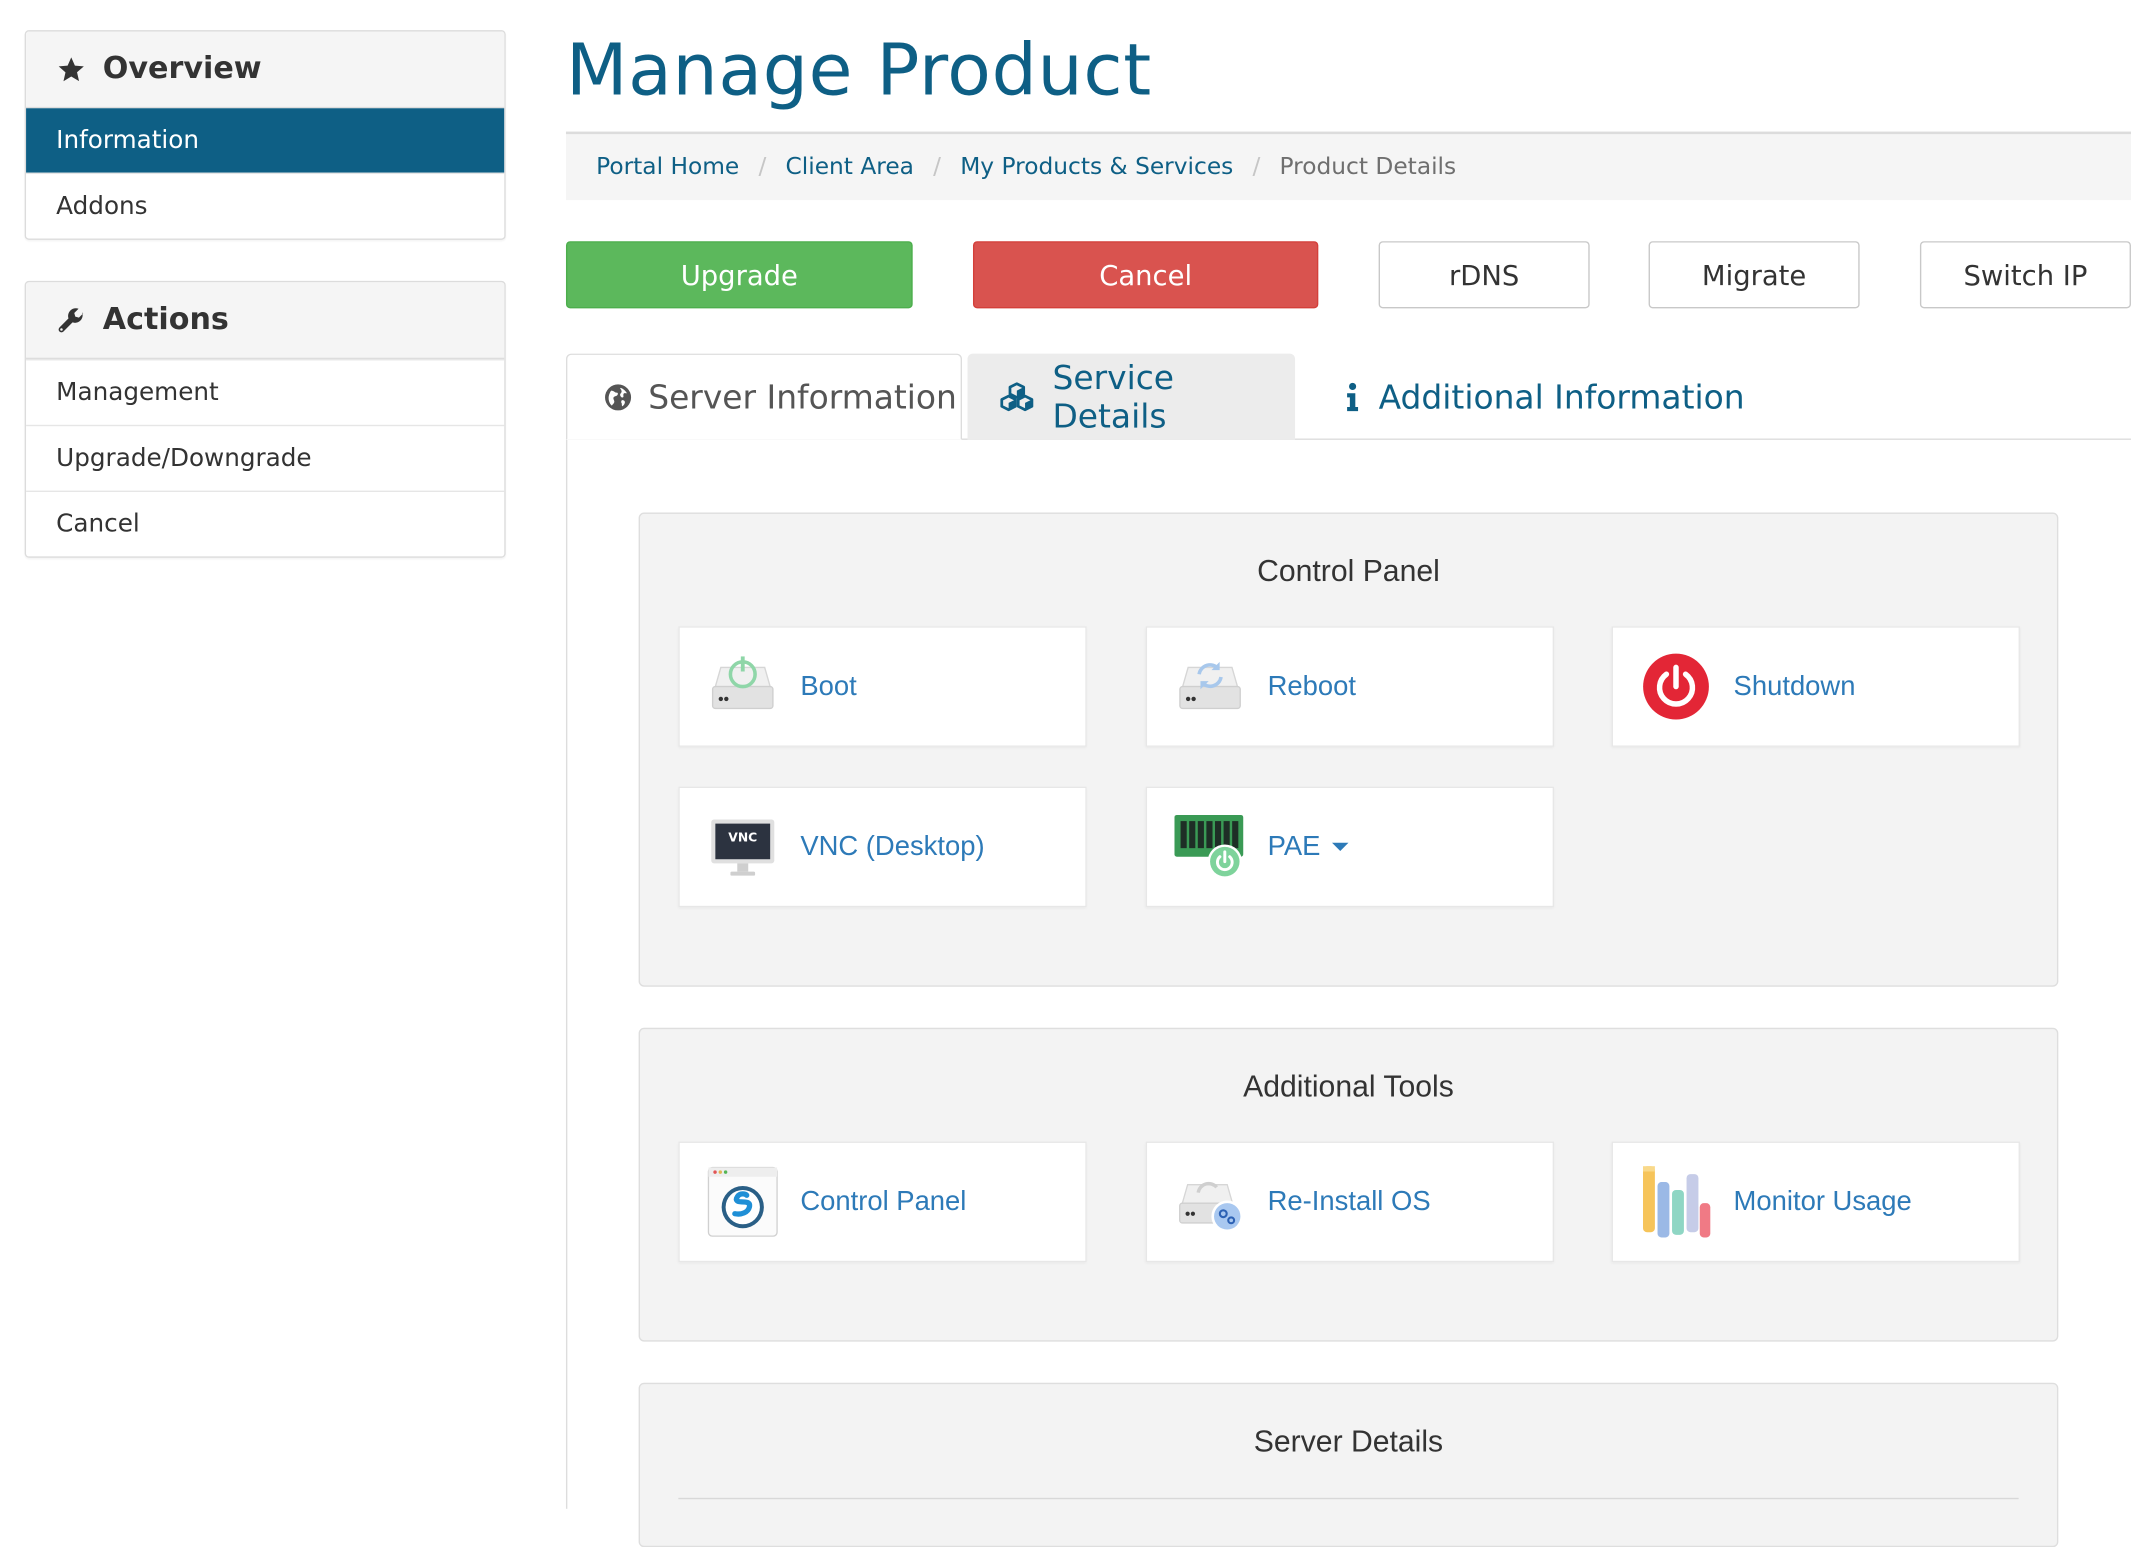 The height and width of the screenshot is (1547, 2142). I want to click on shutdown-card: Shutdown, so click(1815, 686).